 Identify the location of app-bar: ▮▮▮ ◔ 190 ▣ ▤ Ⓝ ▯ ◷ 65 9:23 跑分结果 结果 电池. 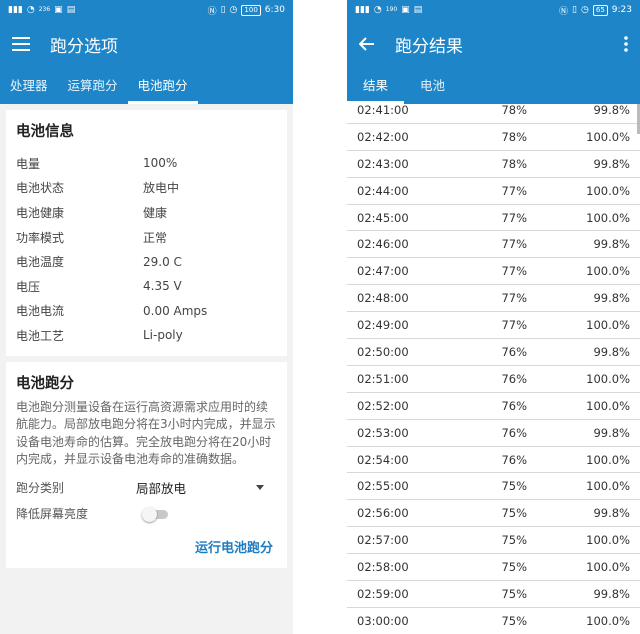
(493, 52).